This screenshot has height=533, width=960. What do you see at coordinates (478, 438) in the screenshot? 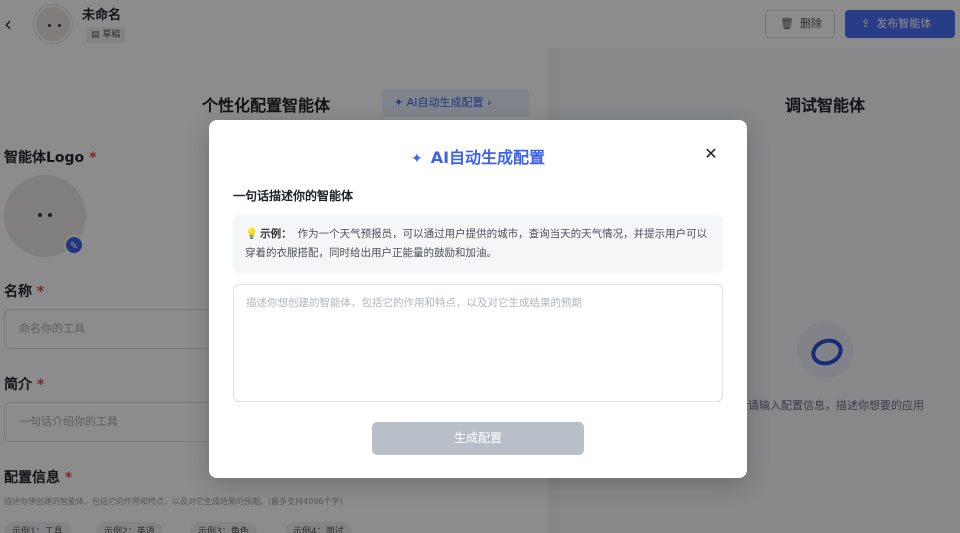
I see `generate-config-button: 生成配置` at bounding box center [478, 438].